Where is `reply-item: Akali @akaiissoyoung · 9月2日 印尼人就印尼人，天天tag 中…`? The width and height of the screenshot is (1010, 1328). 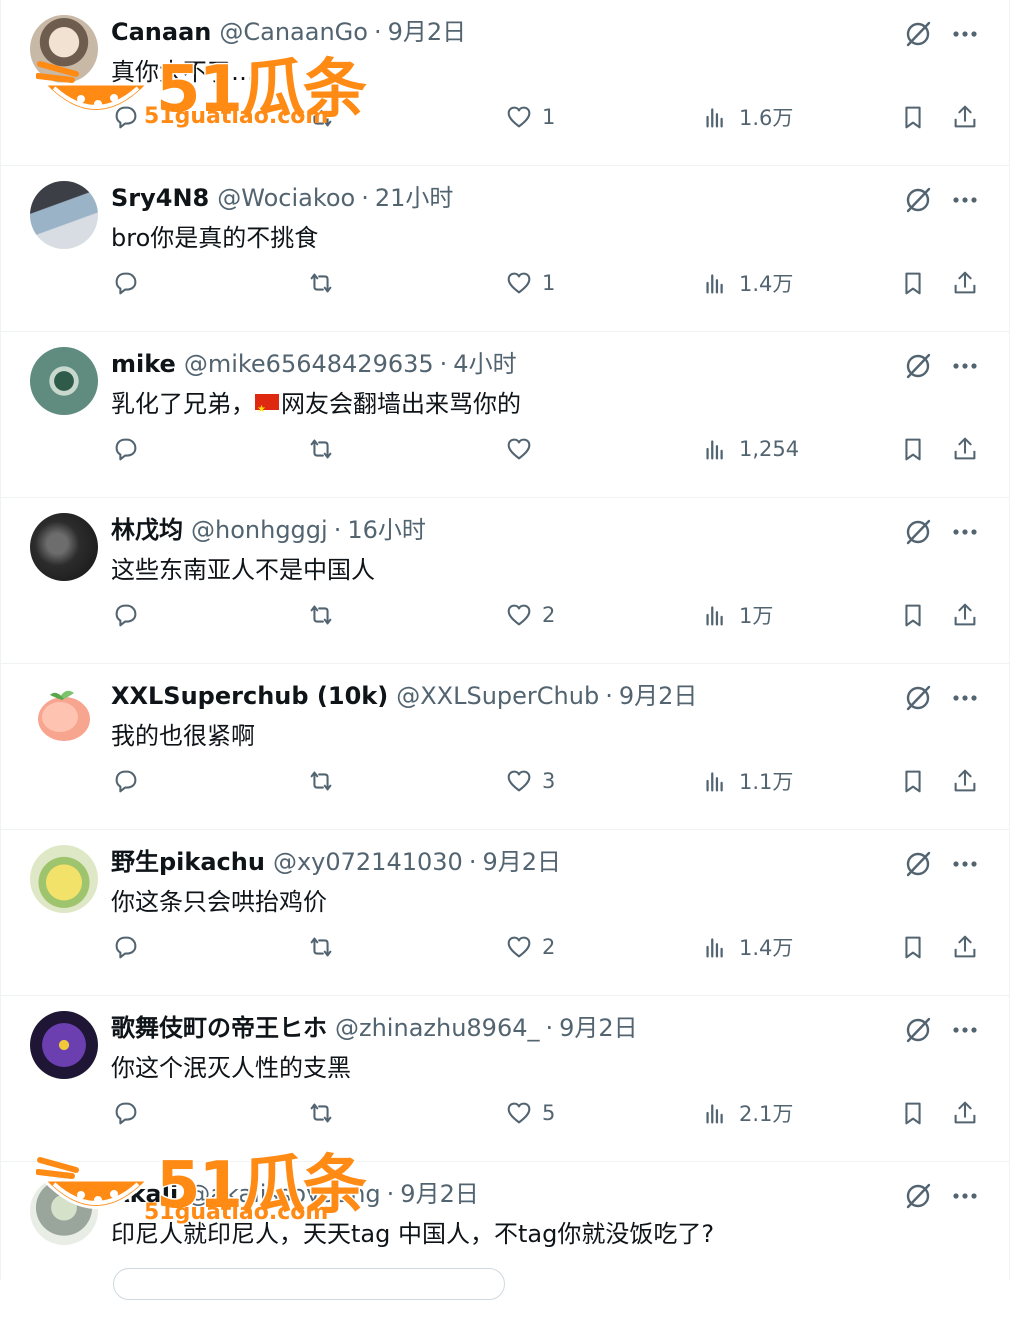 reply-item: Akali @akaiissoyoung · 9月2日 印尼人就印尼人，天天tag 中… is located at coordinates (505, 1245).